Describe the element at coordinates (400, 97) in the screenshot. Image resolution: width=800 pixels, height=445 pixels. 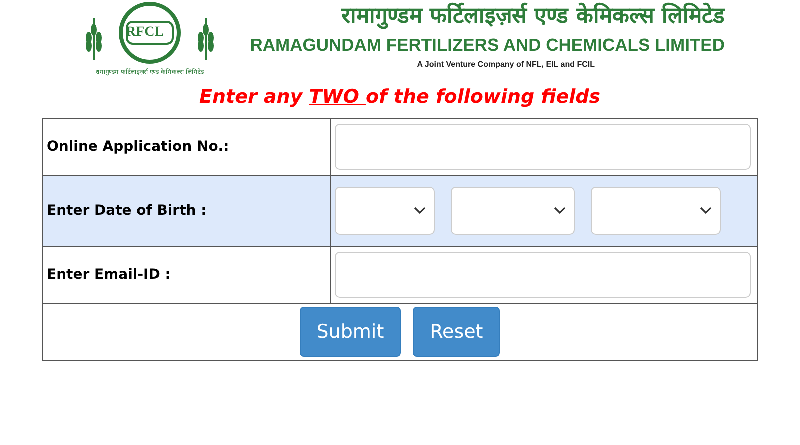
I see `instruction-text: Enter any TWO of the following fields` at that location.